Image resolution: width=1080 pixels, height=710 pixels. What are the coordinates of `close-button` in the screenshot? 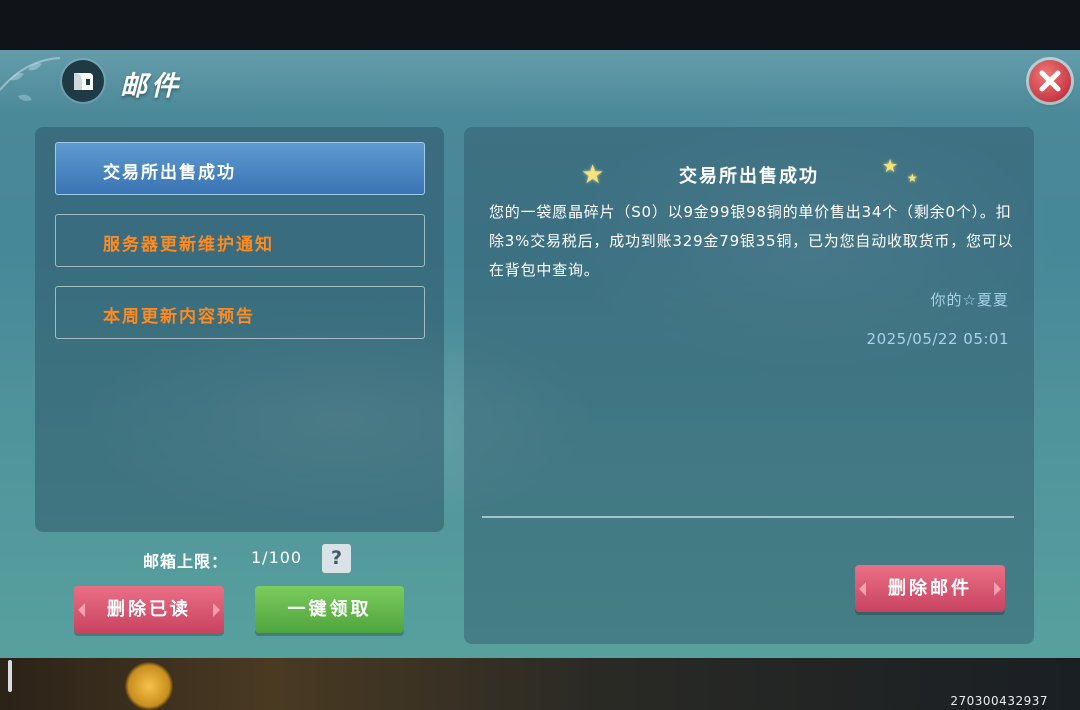 It's located at (1050, 81).